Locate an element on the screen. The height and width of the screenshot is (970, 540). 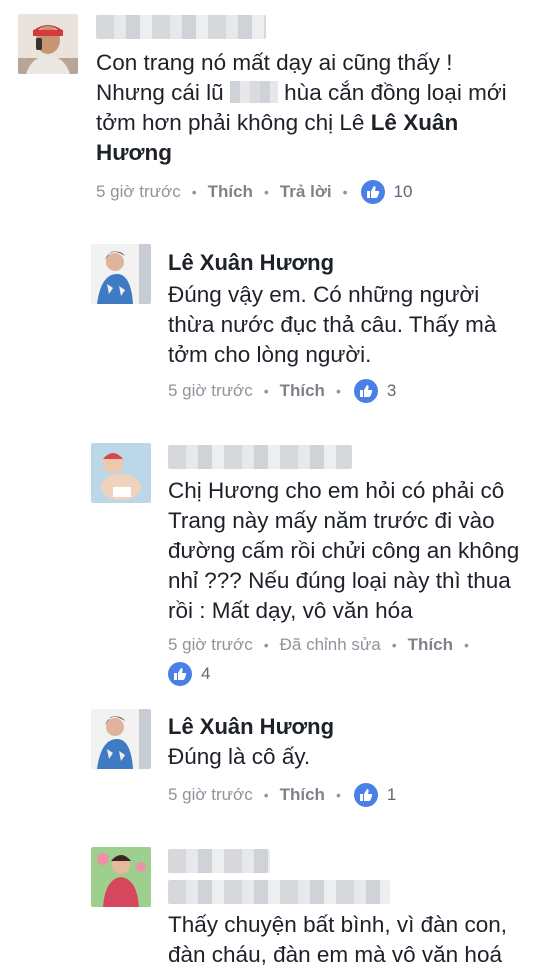
comment-meta: 5 giờ trước • Đã chỉnh sửa • Thích • is located at coordinates (318, 645).